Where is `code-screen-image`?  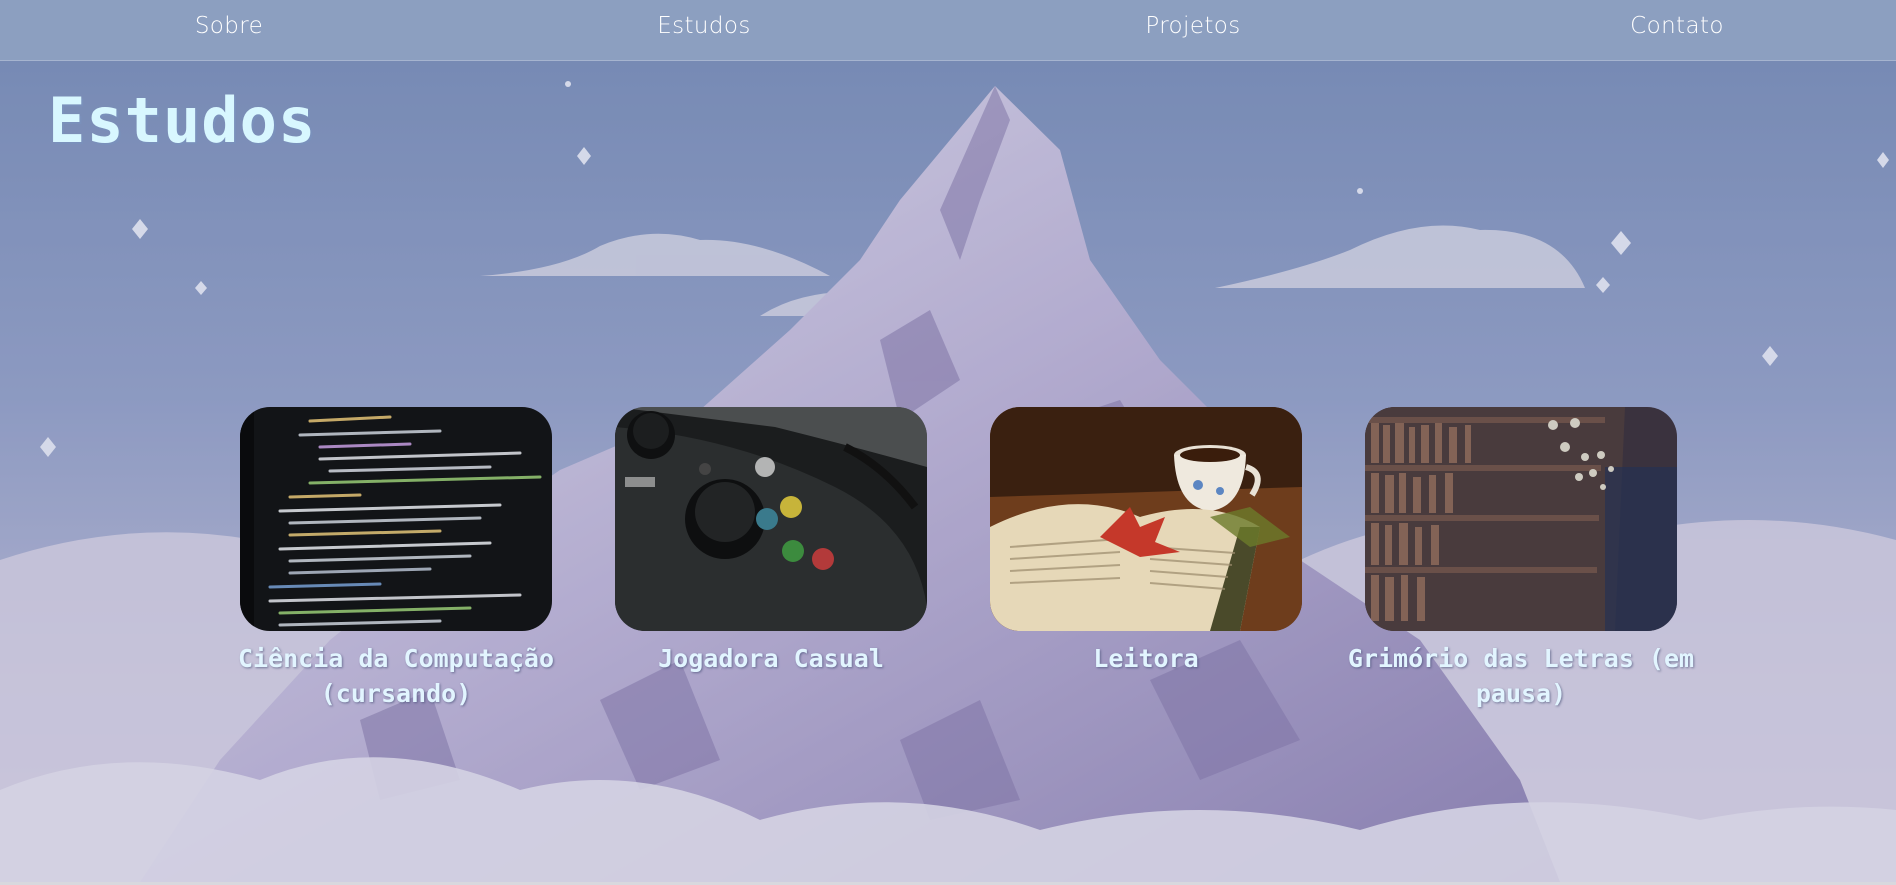
code-screen-image is located at coordinates (396, 519).